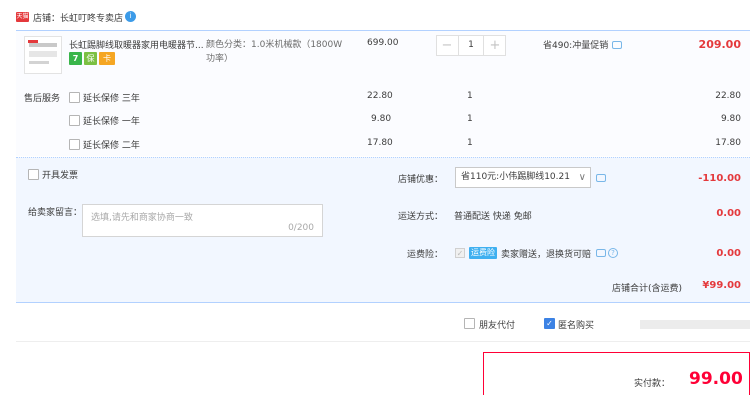 The height and width of the screenshot is (395, 750). Describe the element at coordinates (576, 46) in the screenshot. I see `promo-text: 省490:冲量促销` at that location.